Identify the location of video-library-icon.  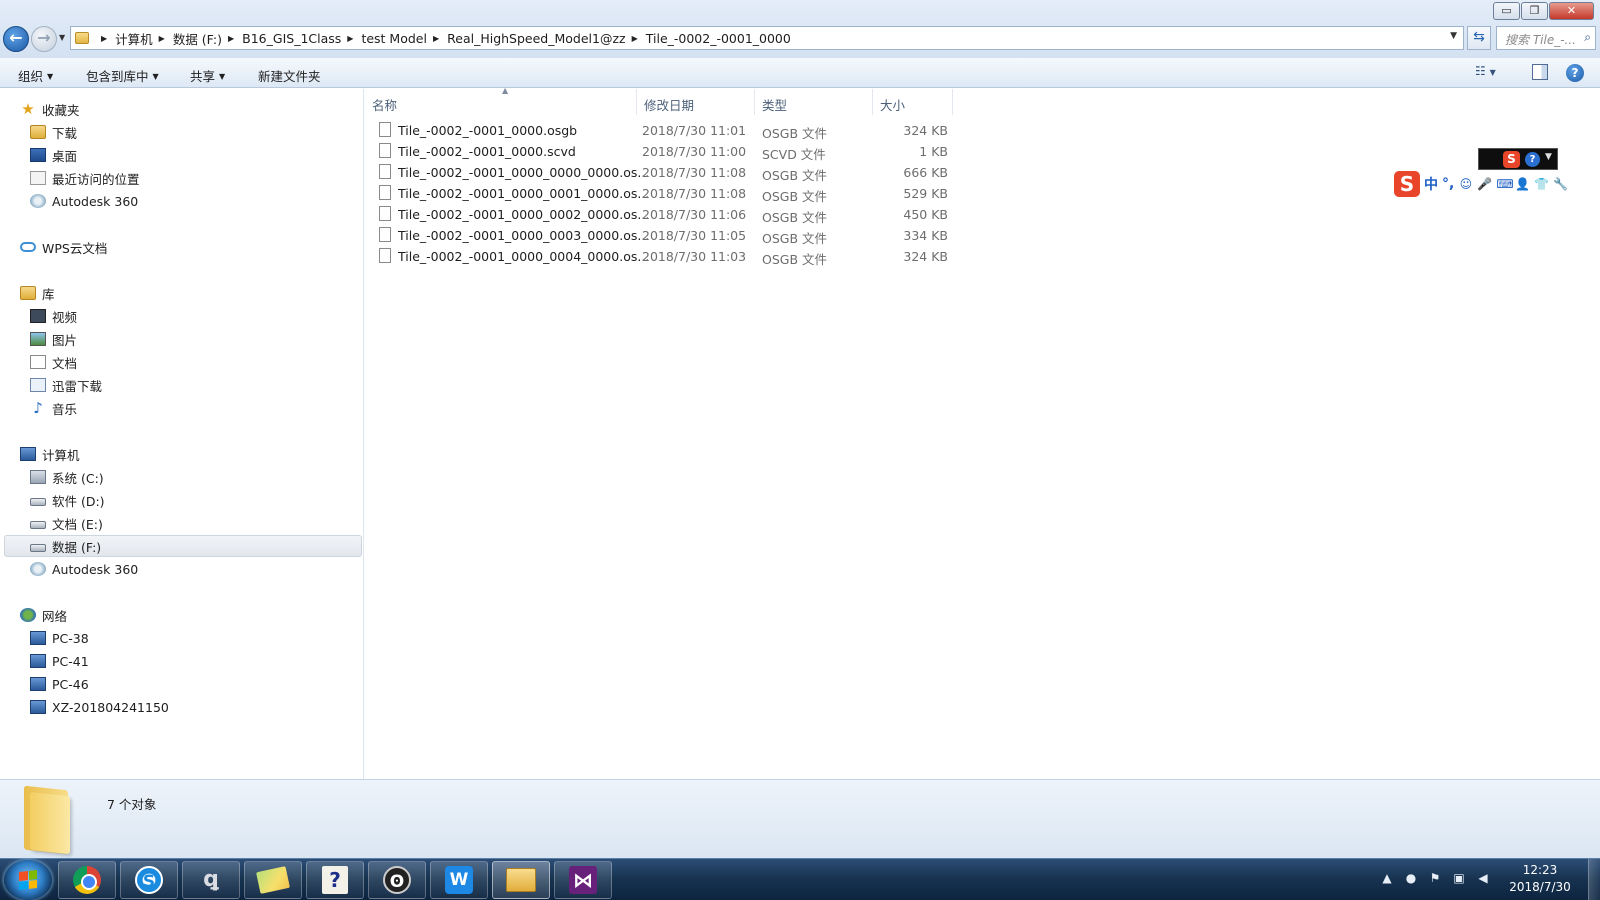
(38, 316).